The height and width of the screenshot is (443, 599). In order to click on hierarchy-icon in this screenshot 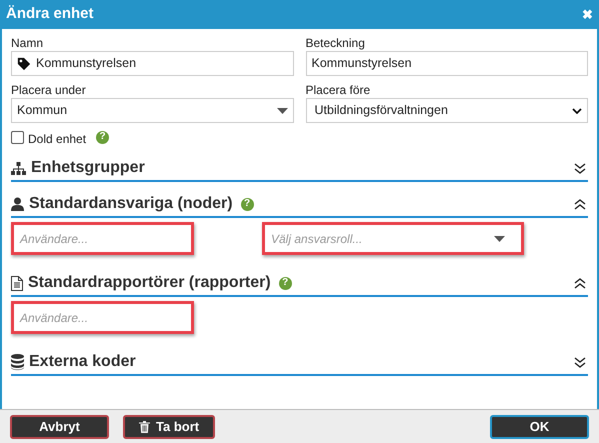, I will do `click(18, 168)`.